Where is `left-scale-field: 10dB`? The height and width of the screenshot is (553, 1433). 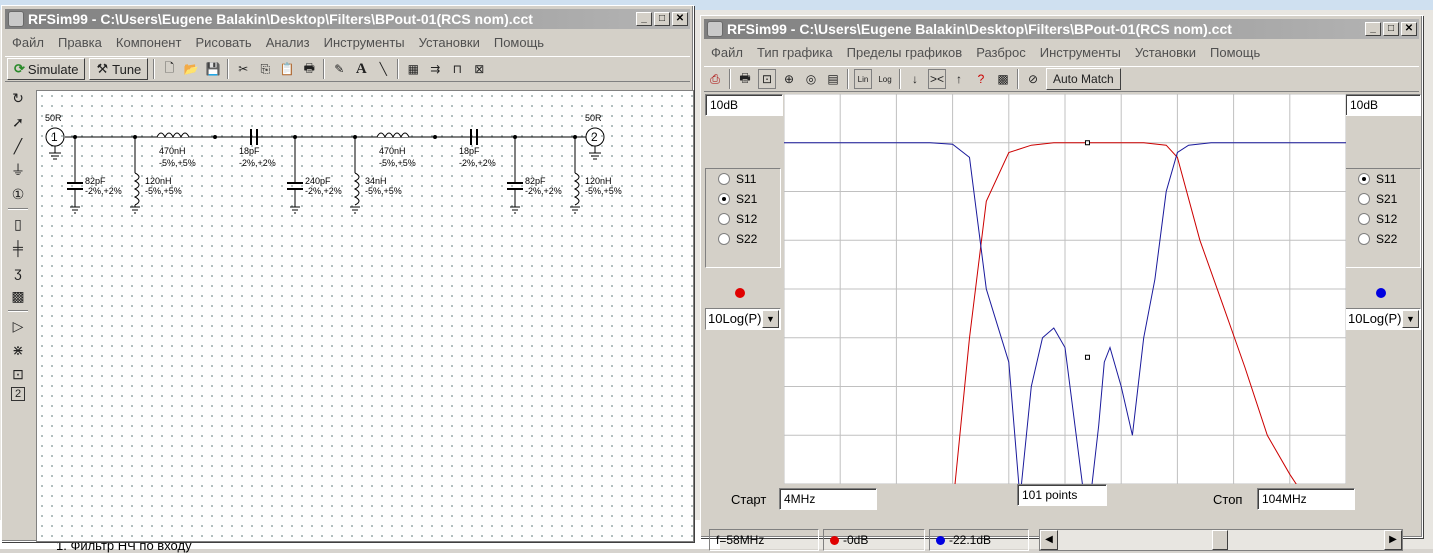 left-scale-field: 10dB is located at coordinates (744, 105).